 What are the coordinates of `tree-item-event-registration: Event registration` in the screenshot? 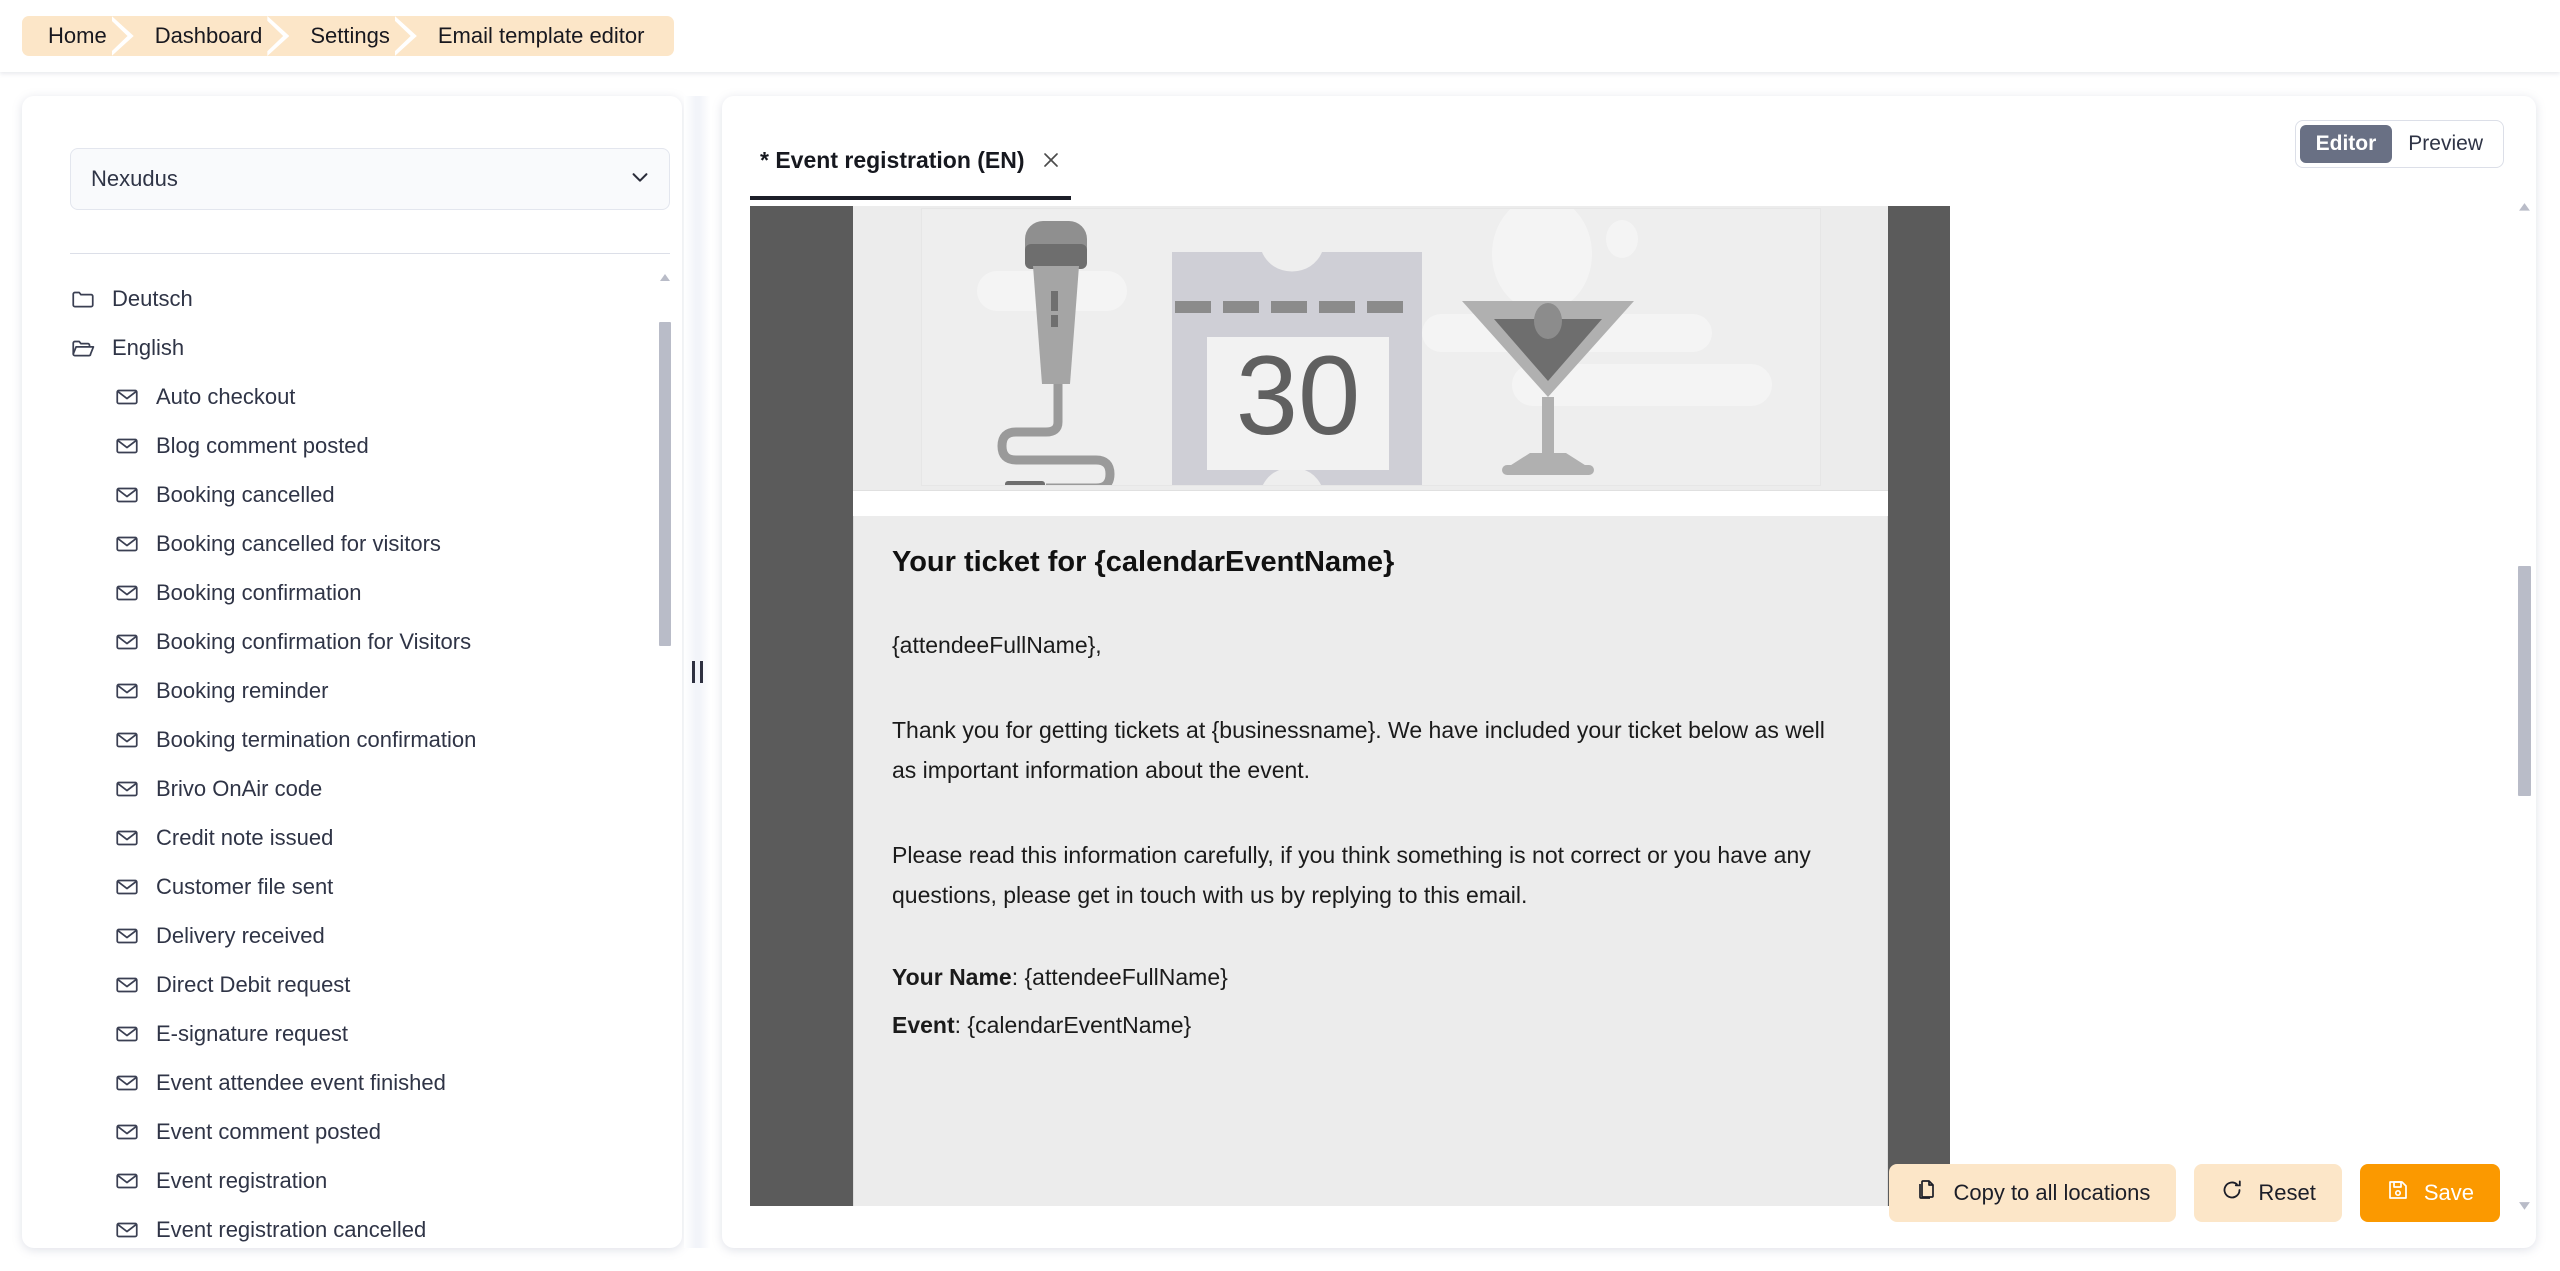 It's located at (352, 1180).